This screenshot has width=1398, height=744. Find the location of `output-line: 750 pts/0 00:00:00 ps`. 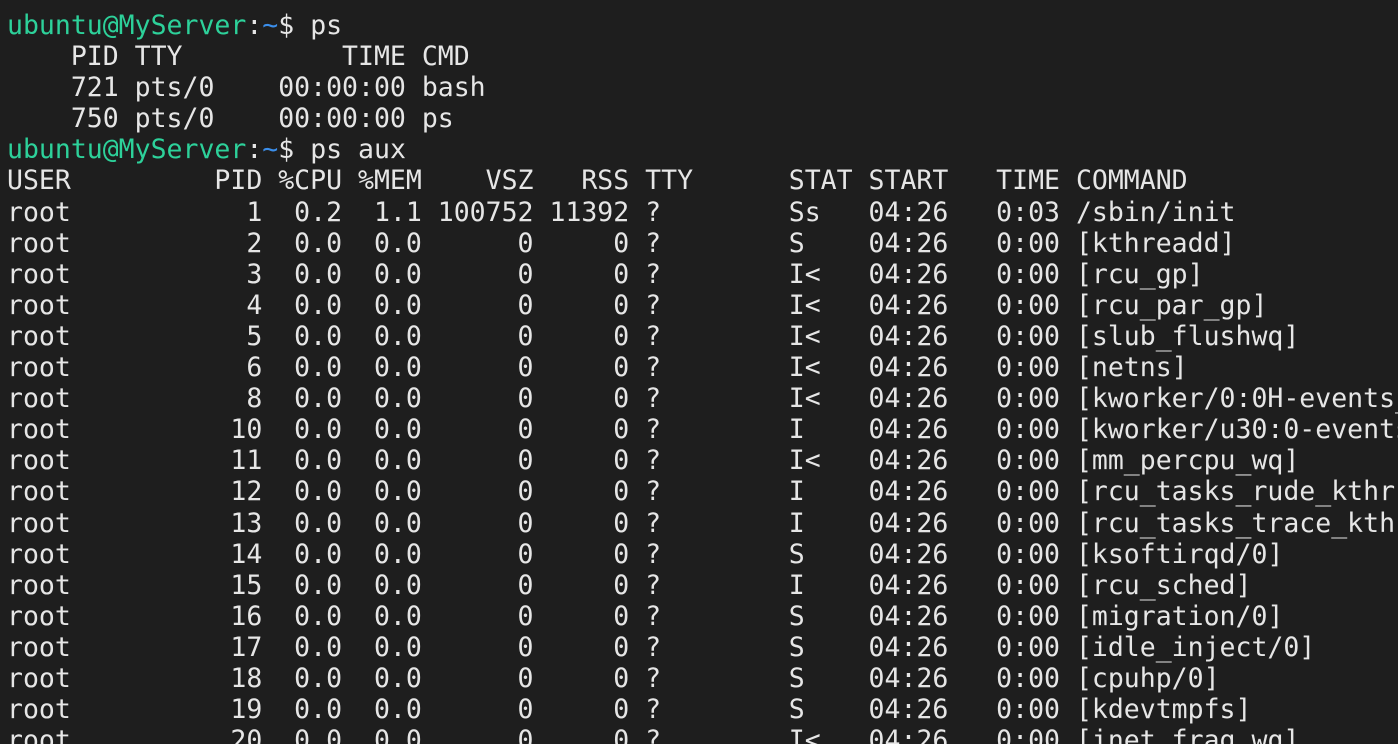

output-line: 750 pts/0 00:00:00 ps is located at coordinates (230, 119).